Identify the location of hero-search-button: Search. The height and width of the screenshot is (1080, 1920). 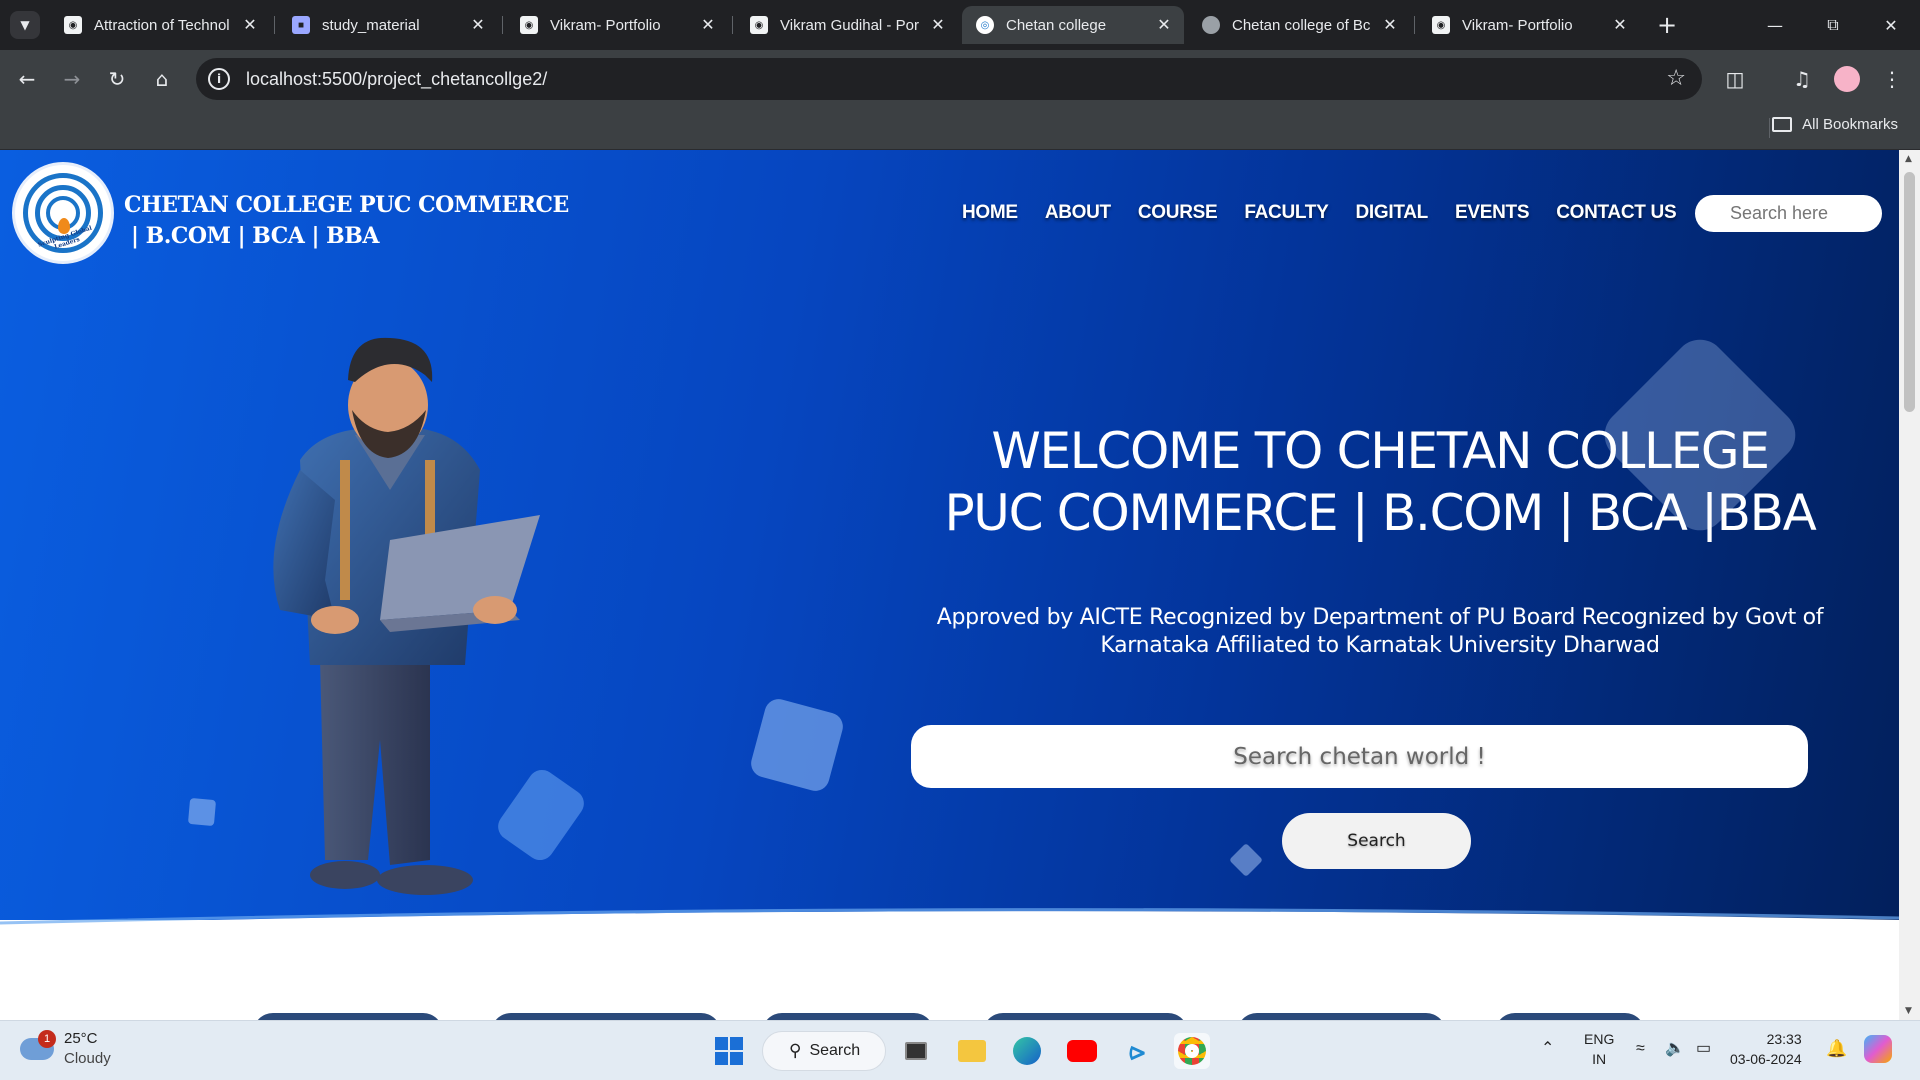
(1376, 841).